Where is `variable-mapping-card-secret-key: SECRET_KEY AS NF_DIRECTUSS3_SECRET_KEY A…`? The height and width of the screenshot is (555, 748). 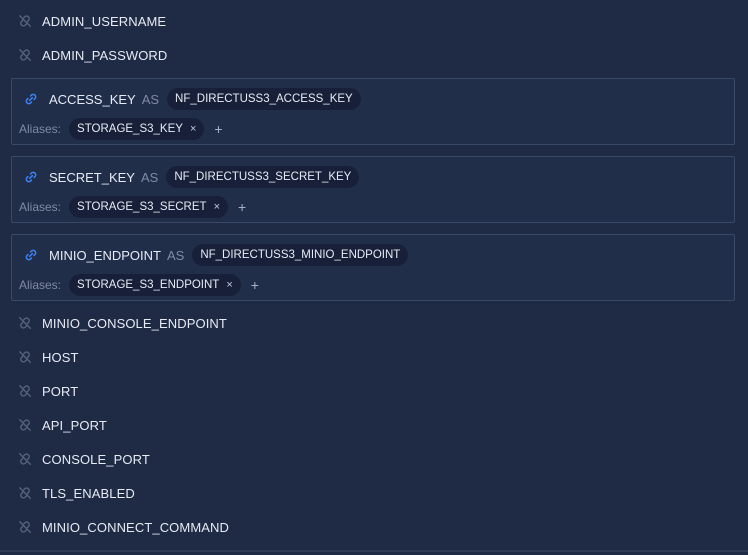
variable-mapping-card-secret-key: SECRET_KEY AS NF_DIRECTUSS3_SECRET_KEY A… is located at coordinates (373, 189).